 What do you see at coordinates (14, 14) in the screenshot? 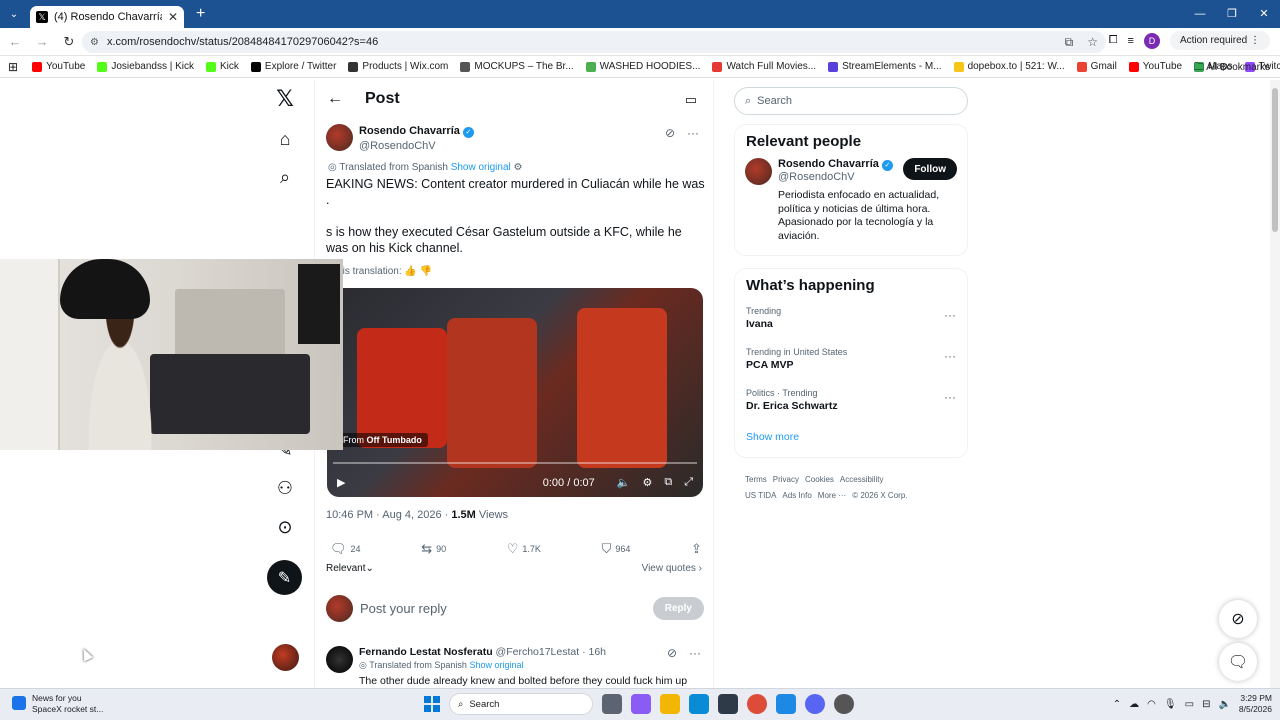
I see `tab-search-icon: ⌄` at bounding box center [14, 14].